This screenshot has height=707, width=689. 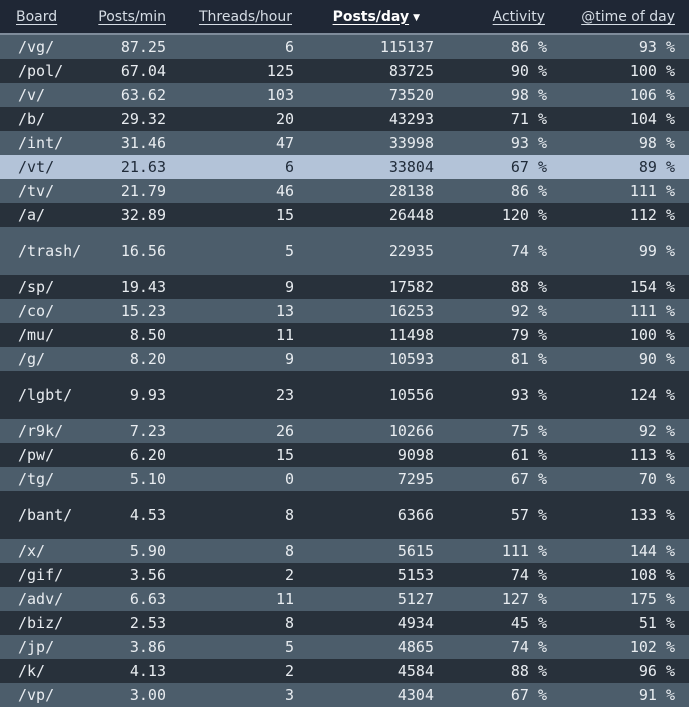 What do you see at coordinates (344, 647) in the screenshot?
I see `table-row: /jp/ 3.86 5 4865 74 % 102 %` at bounding box center [344, 647].